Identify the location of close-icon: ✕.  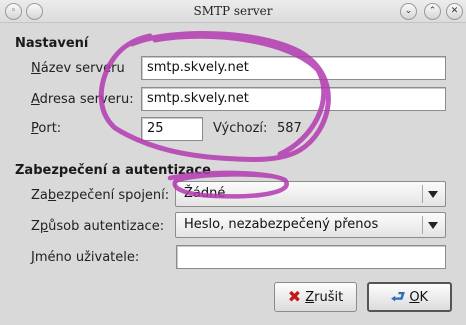
(454, 11).